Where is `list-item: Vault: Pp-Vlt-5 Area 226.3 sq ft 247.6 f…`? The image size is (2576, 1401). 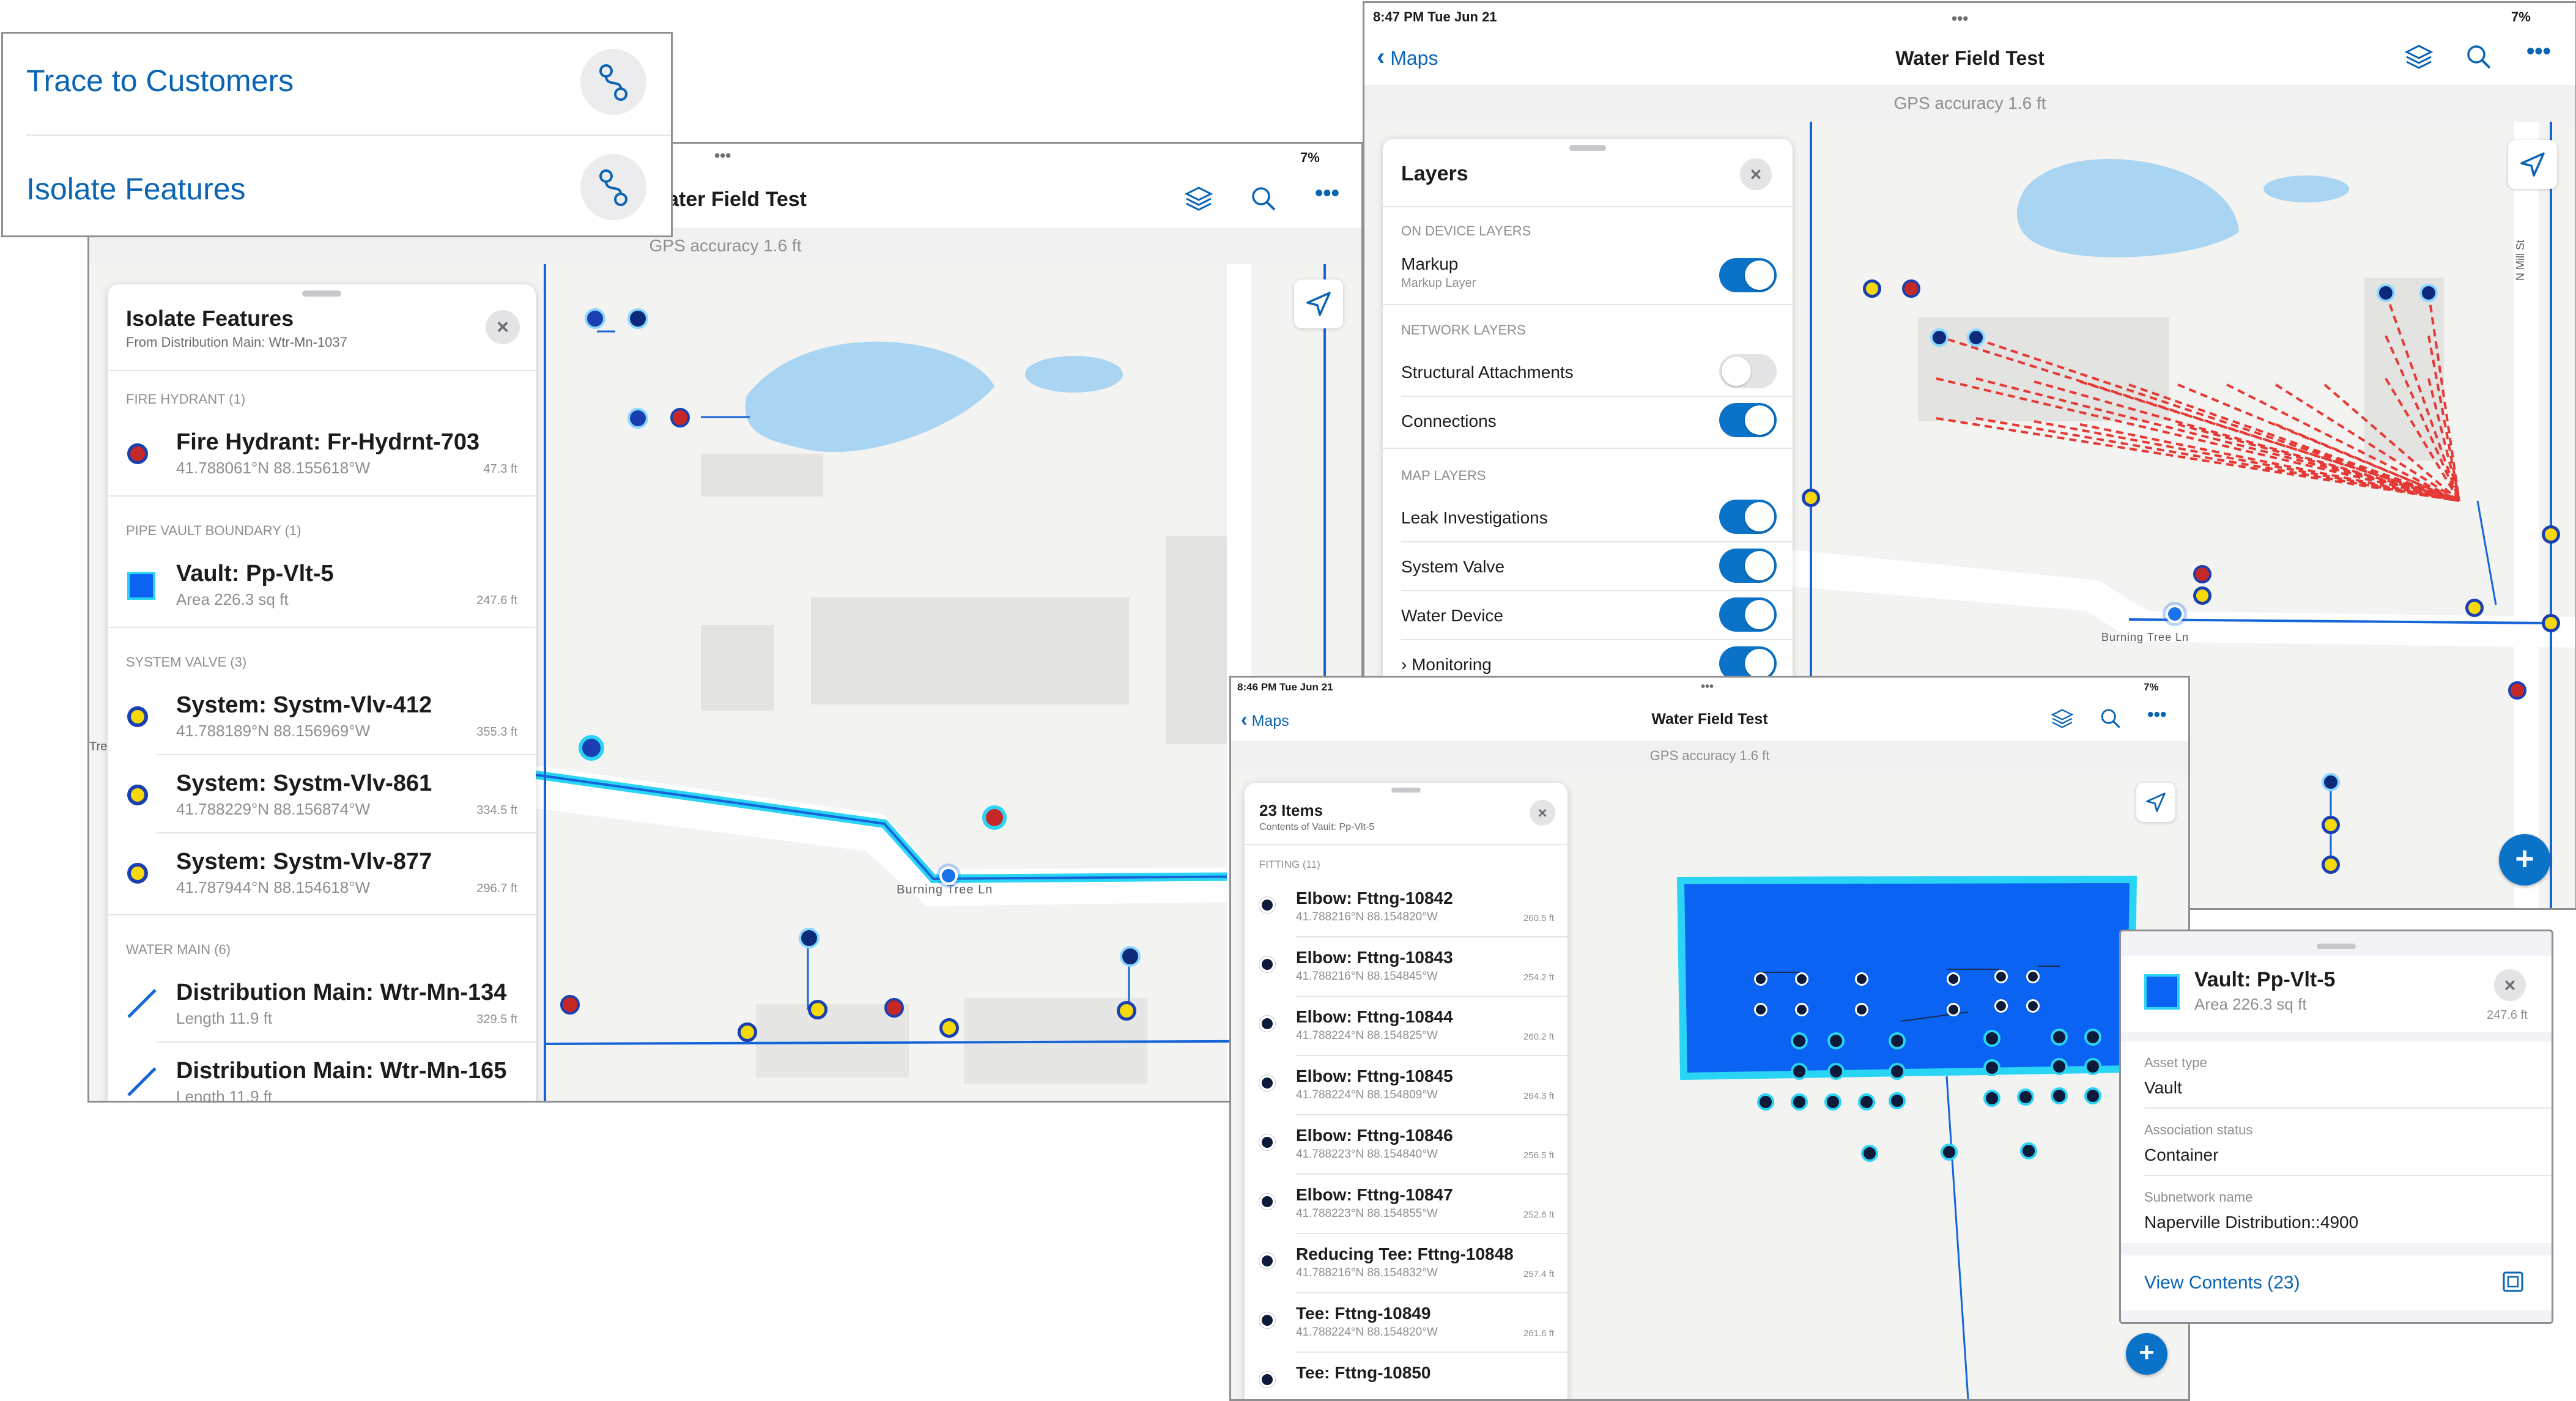
list-item: Vault: Pp-Vlt-5 Area 226.3 sq ft 247.6 f… is located at coordinates (322, 584).